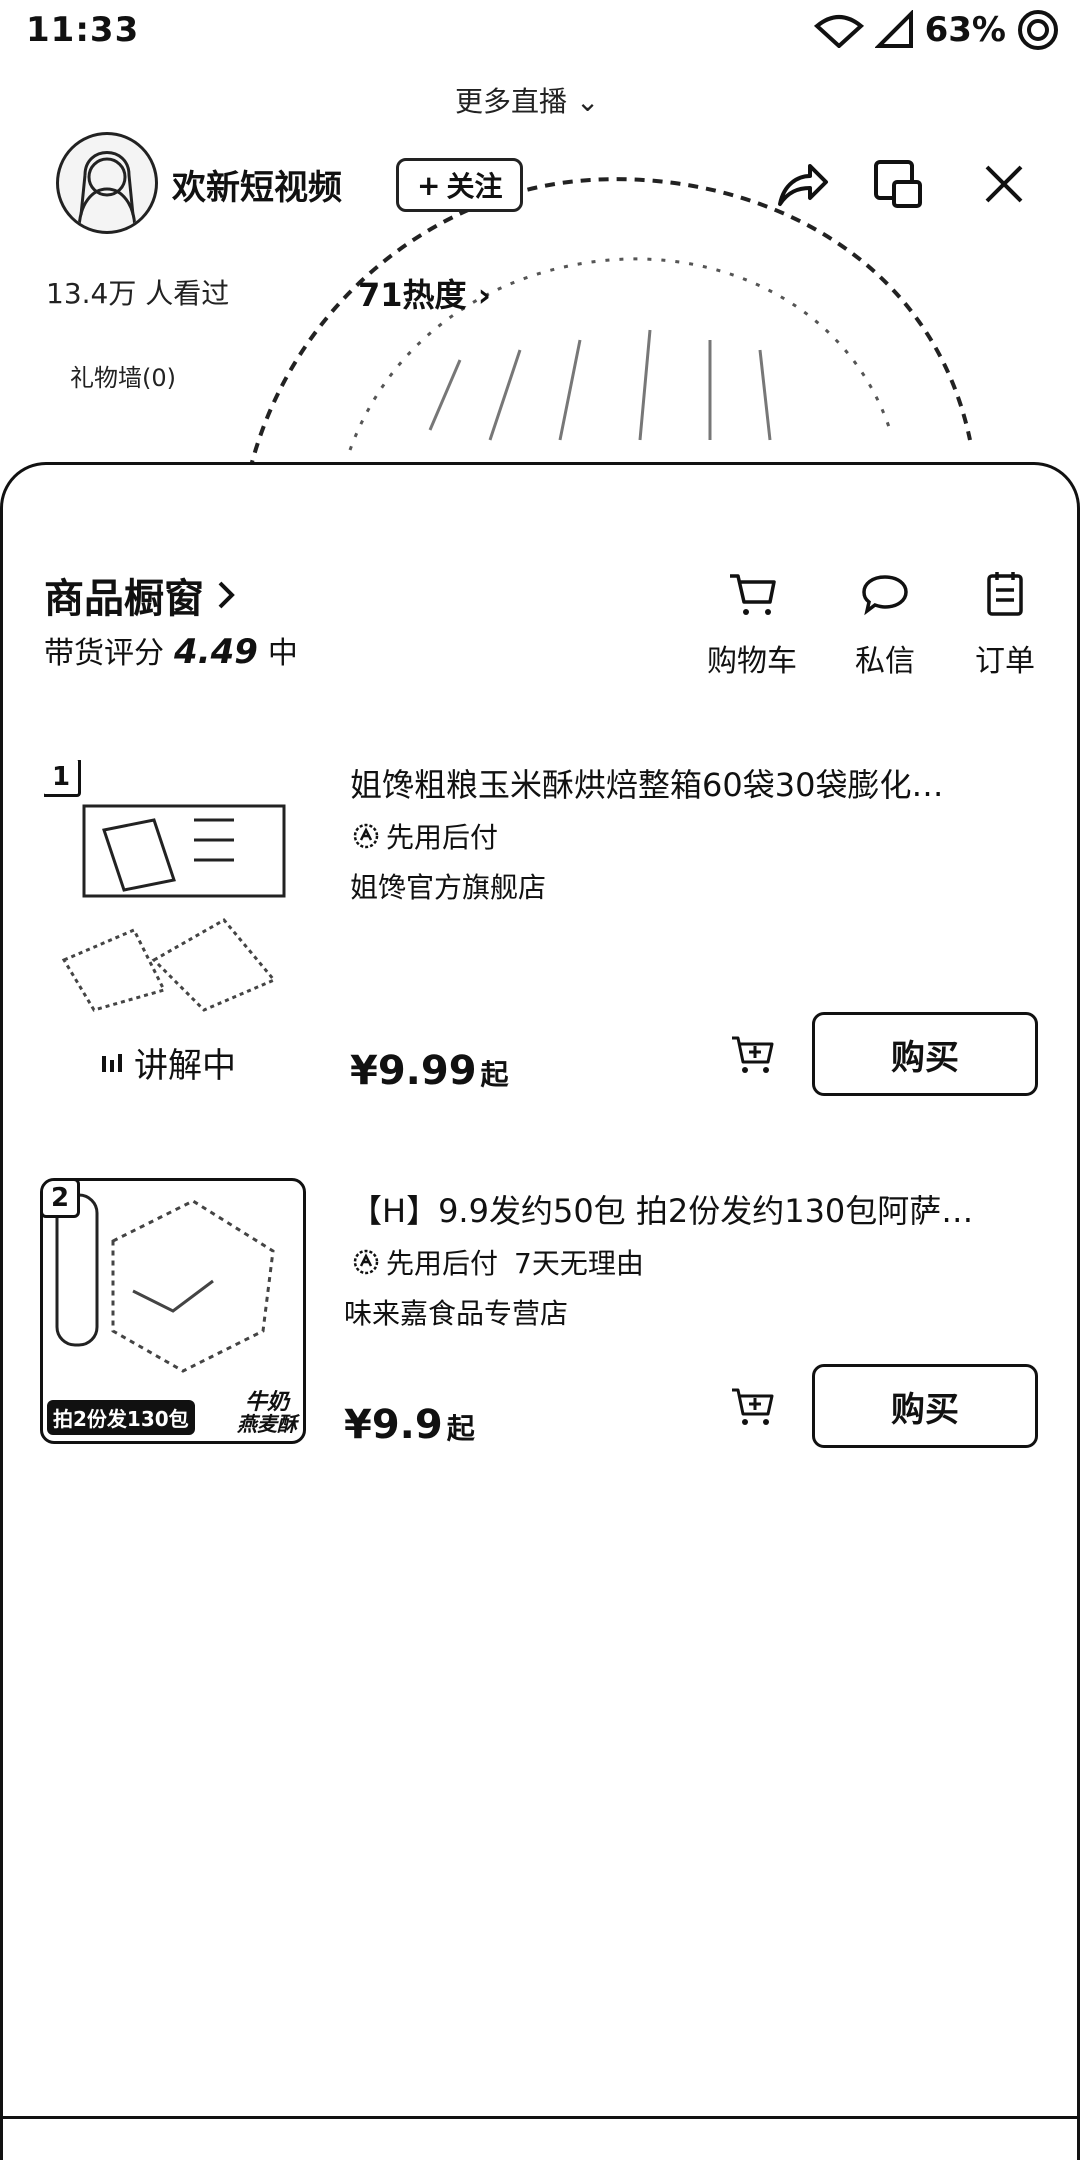  Describe the element at coordinates (1005, 594) in the screenshot. I see `order-icon` at that location.